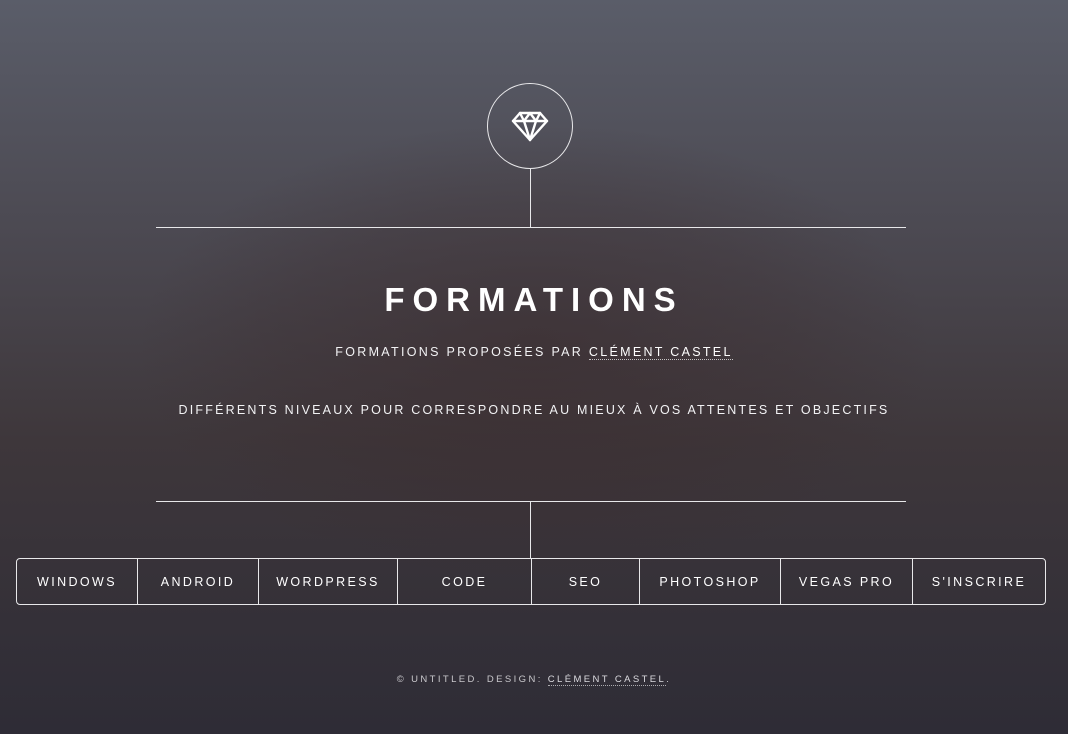  What do you see at coordinates (586, 581) in the screenshot?
I see `nav-item-seo: SEO` at bounding box center [586, 581].